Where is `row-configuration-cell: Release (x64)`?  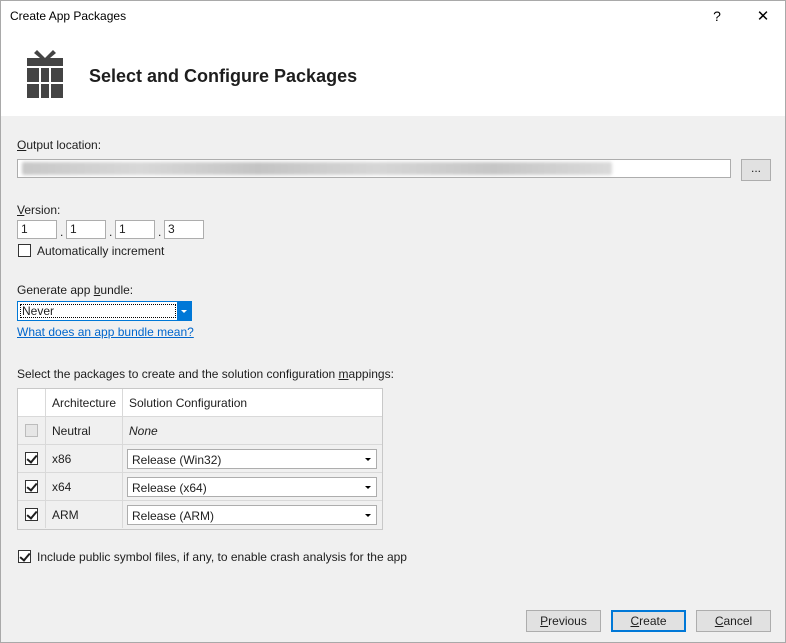 row-configuration-cell: Release (x64) is located at coordinates (252, 486).